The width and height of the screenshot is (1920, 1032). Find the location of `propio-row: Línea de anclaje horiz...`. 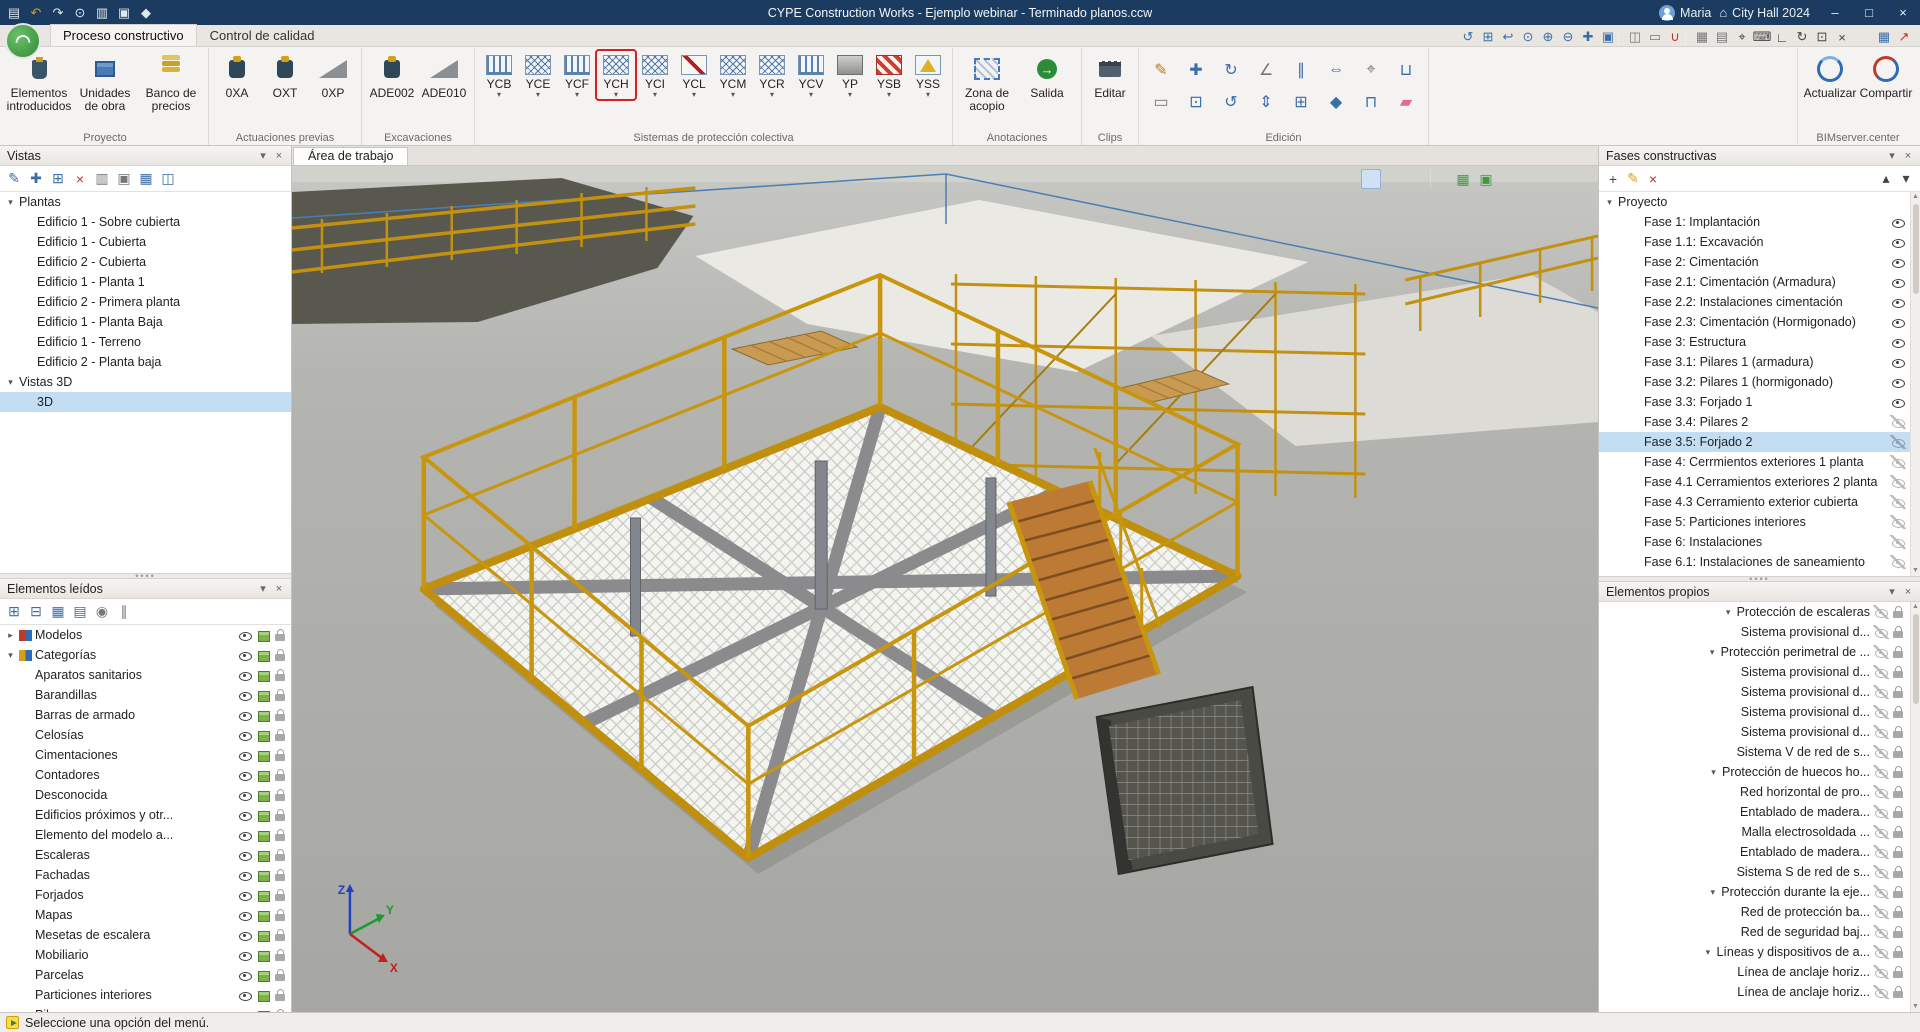

propio-row: Línea de anclaje horiz... is located at coordinates (1754, 972).